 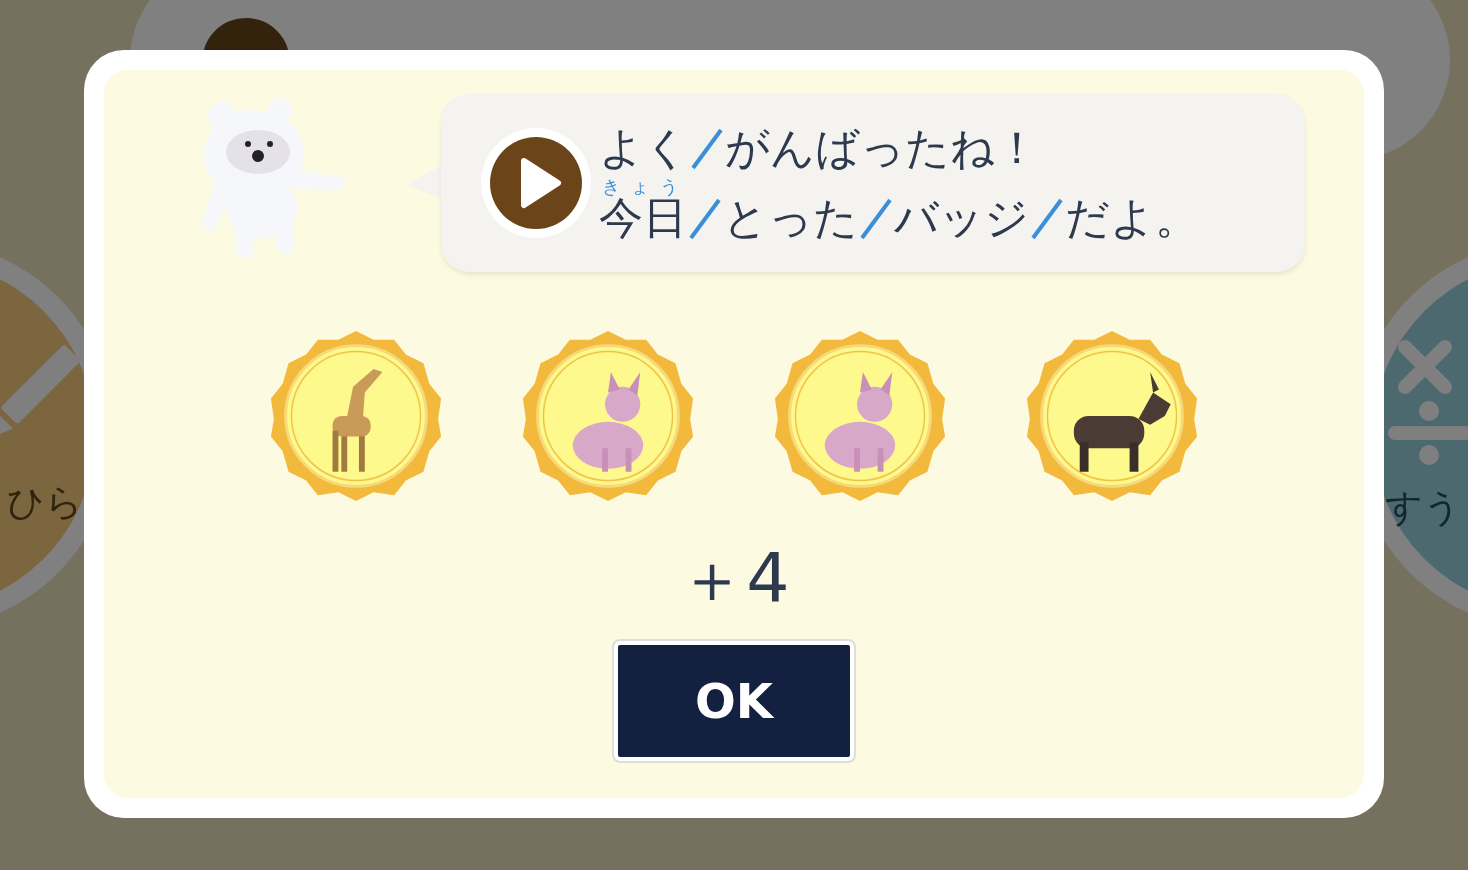 What do you see at coordinates (45, 503) in the screenshot?
I see `menu-label: ひら` at bounding box center [45, 503].